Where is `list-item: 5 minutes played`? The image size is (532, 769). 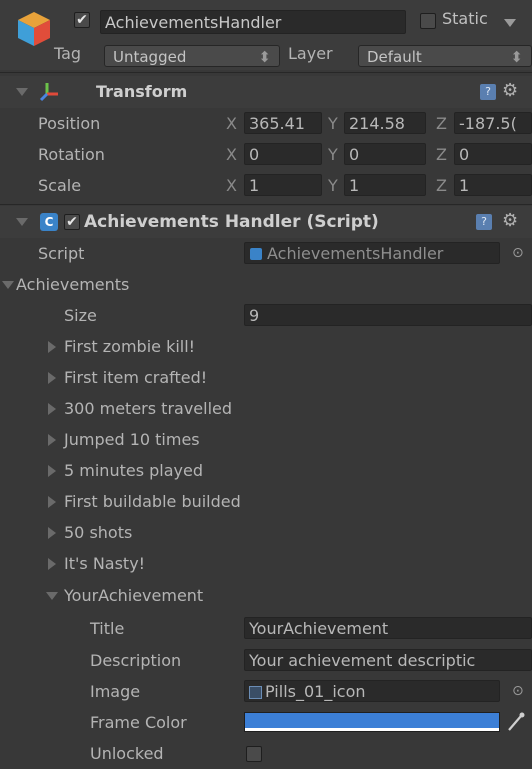
list-item: 5 minutes played is located at coordinates (266, 470).